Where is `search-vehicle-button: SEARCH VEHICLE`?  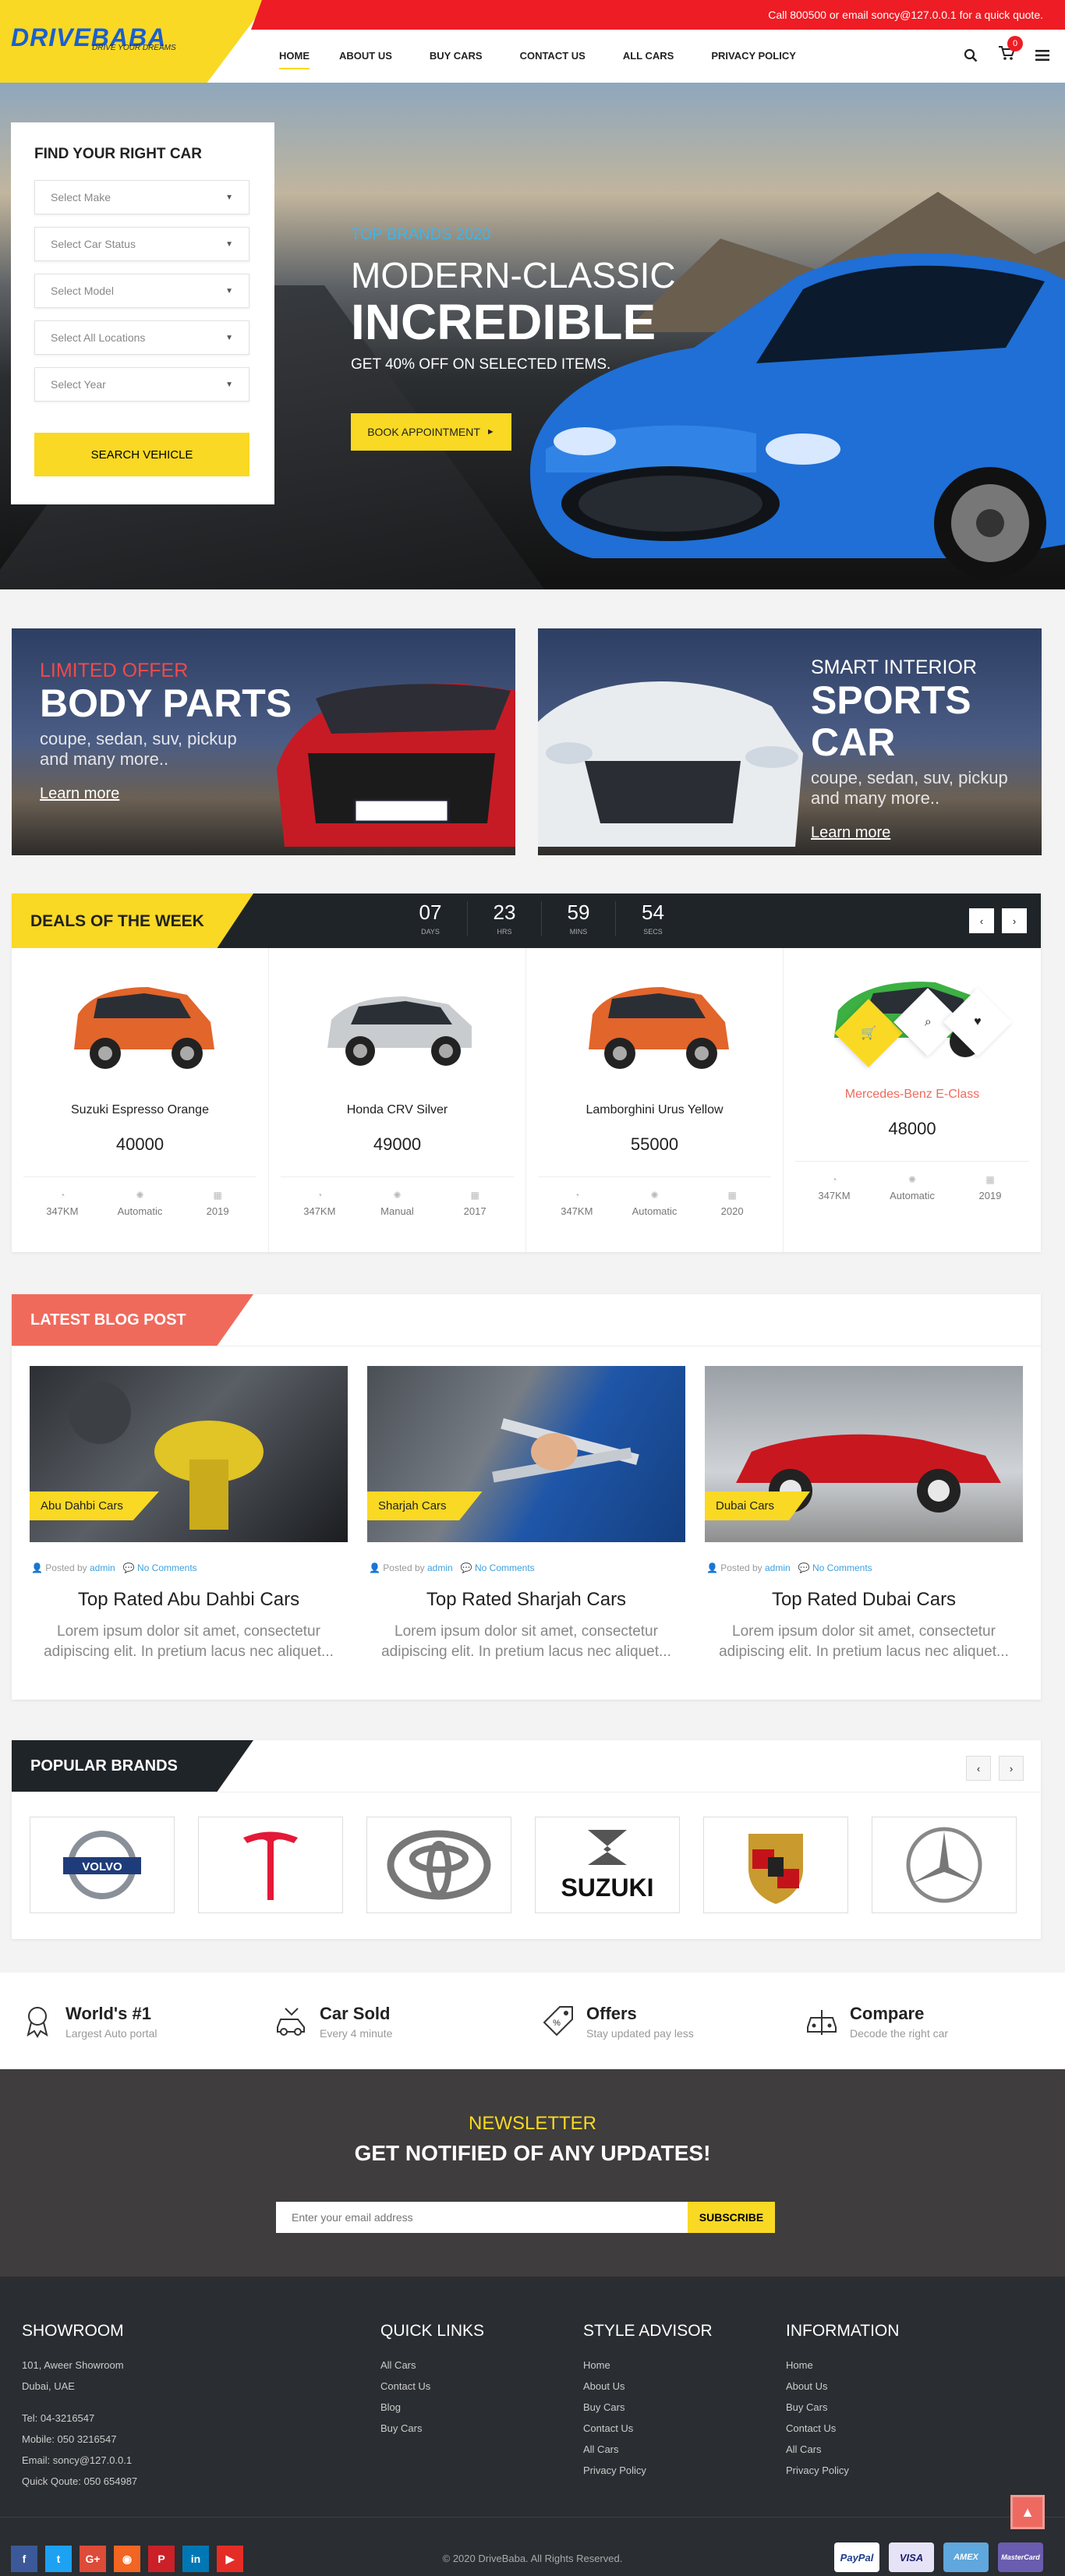 search-vehicle-button: SEARCH VEHICLE is located at coordinates (141, 454).